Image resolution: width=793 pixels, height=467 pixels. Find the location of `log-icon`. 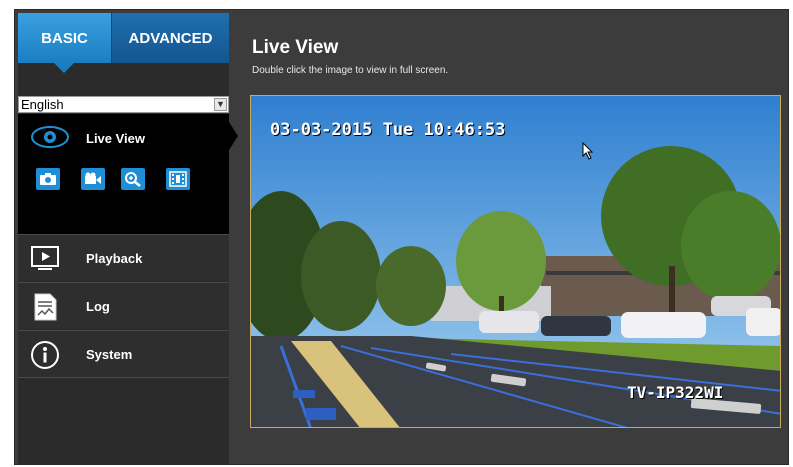

log-icon is located at coordinates (45, 307).